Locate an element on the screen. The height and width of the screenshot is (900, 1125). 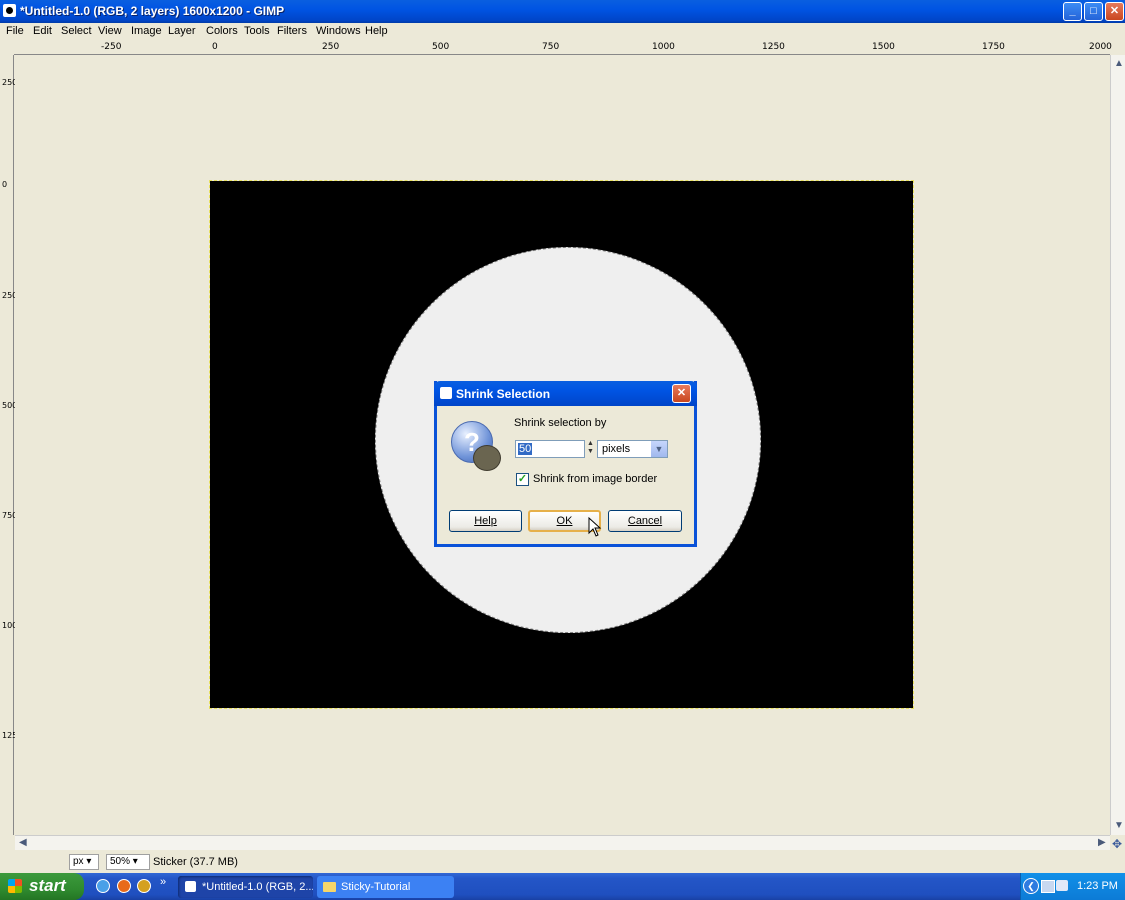
vertical-ruler: 250 0 250 500 750 1000 1250 is located at coordinates (11, 445).